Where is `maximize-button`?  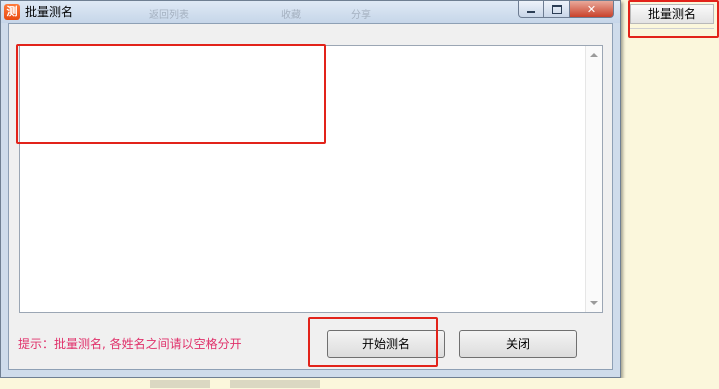
maximize-button is located at coordinates (557, 9).